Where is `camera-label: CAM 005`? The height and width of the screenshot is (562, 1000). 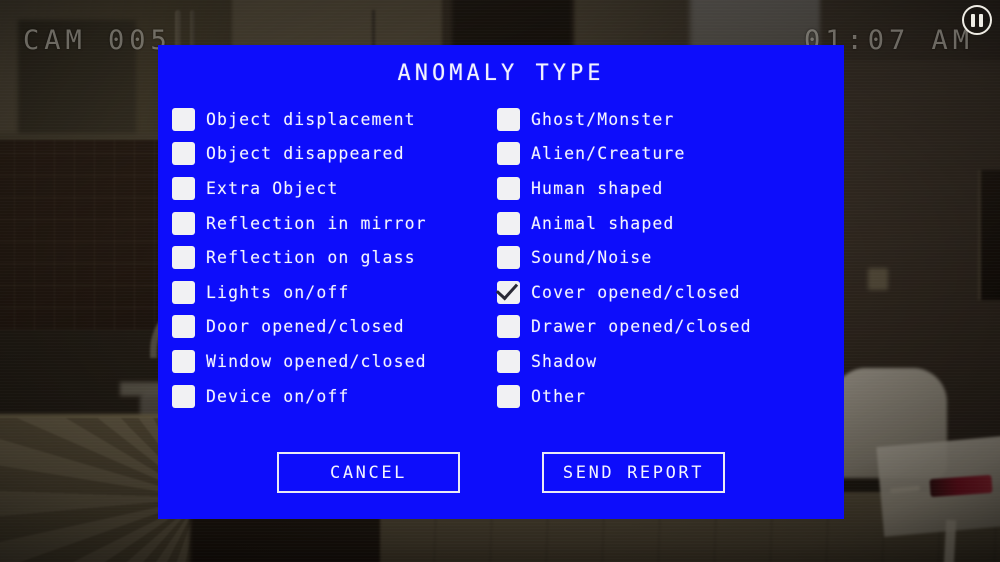 camera-label: CAM 005 is located at coordinates (97, 40).